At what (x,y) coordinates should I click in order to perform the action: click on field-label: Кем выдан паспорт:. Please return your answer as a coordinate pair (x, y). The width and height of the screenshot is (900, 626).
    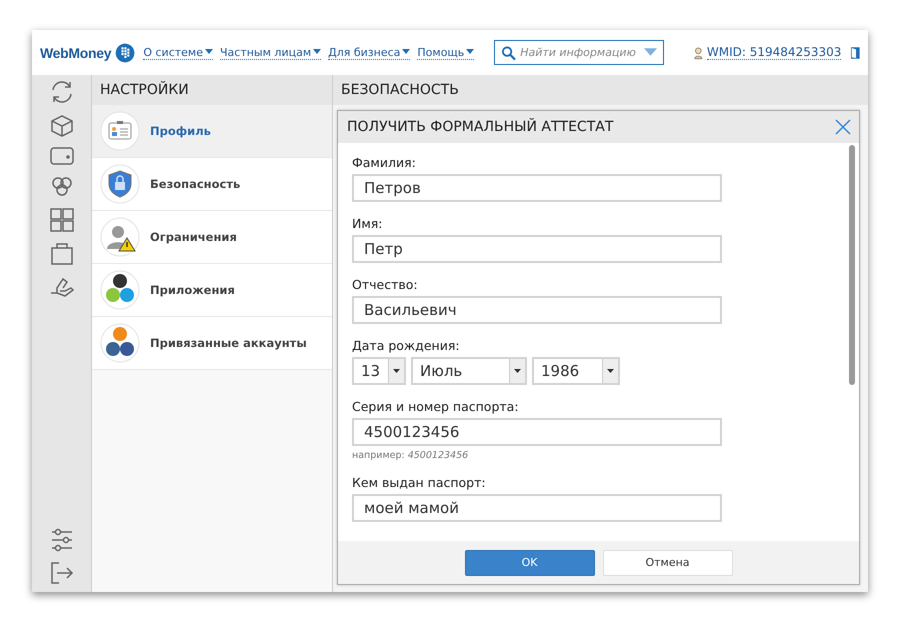
    Looking at the image, I should click on (419, 482).